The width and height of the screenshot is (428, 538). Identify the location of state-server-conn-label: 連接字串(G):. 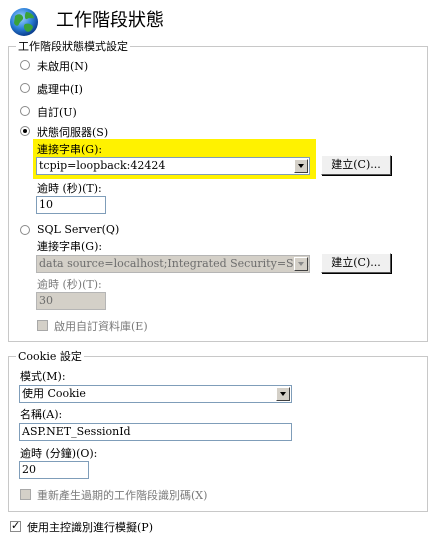
(70, 149).